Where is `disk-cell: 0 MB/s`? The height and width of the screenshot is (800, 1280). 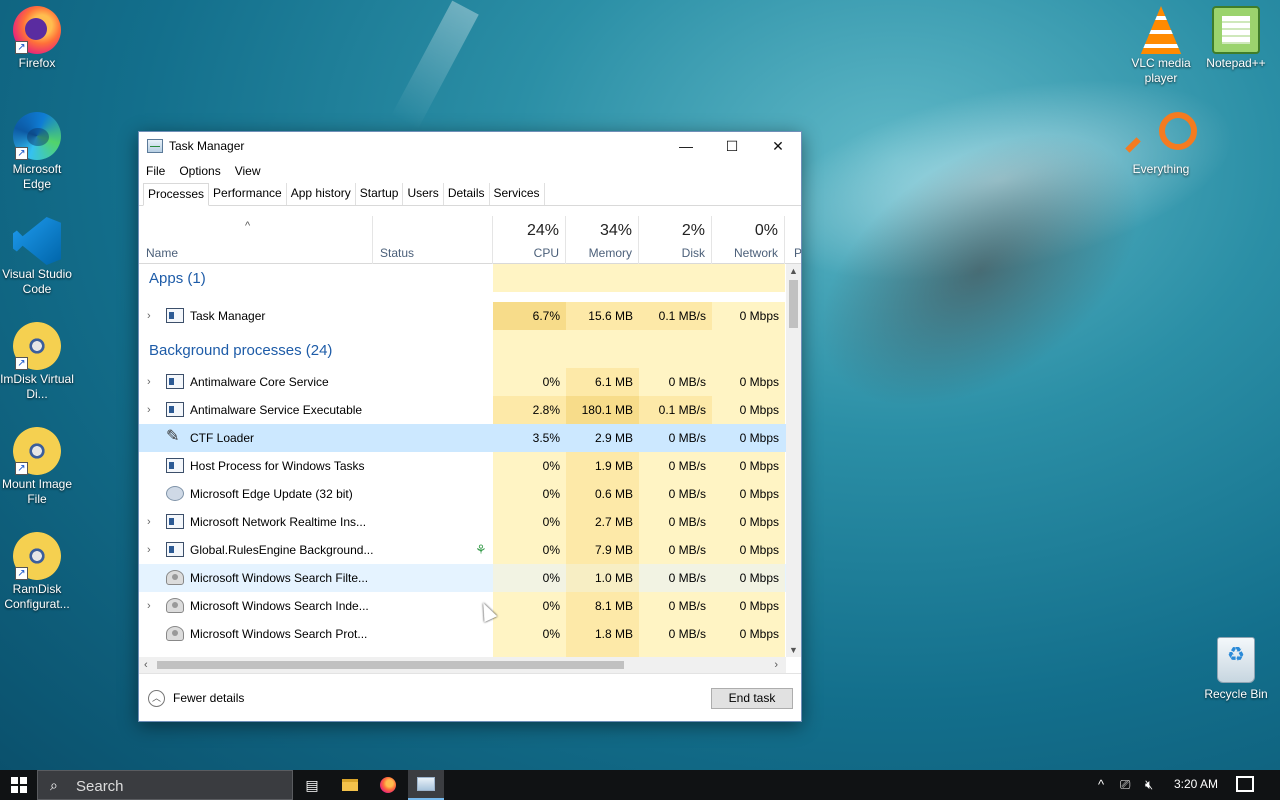 disk-cell: 0 MB/s is located at coordinates (675, 578).